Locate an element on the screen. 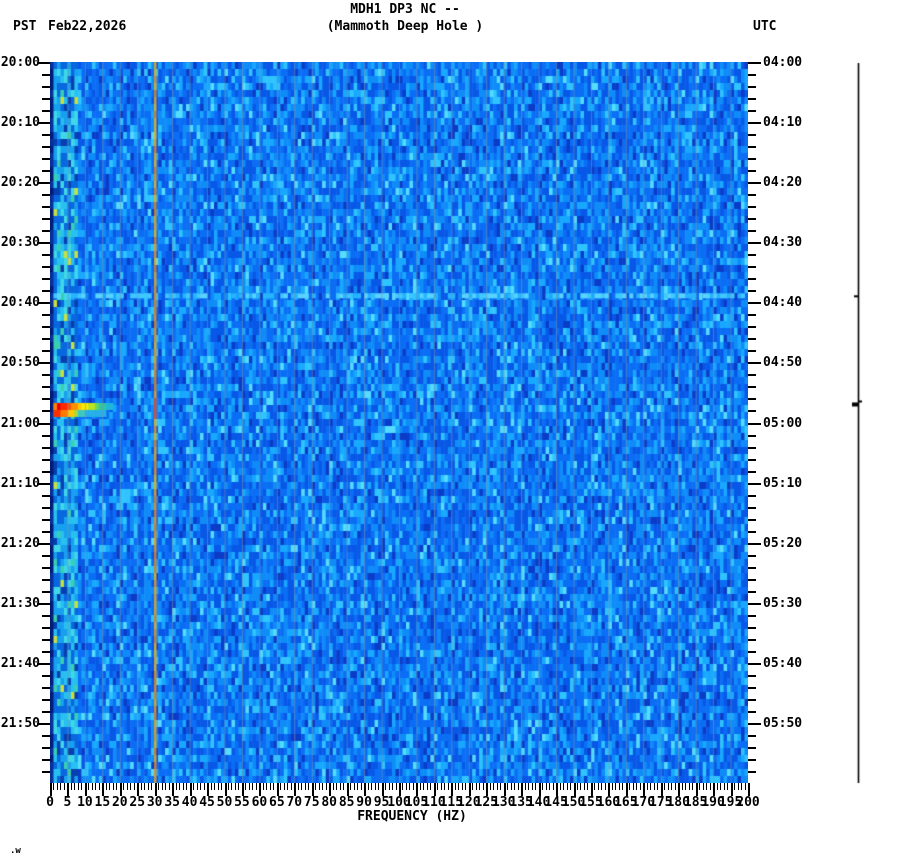 This screenshot has height=864, width=902. x-axis-label: 20 is located at coordinates (119, 802).